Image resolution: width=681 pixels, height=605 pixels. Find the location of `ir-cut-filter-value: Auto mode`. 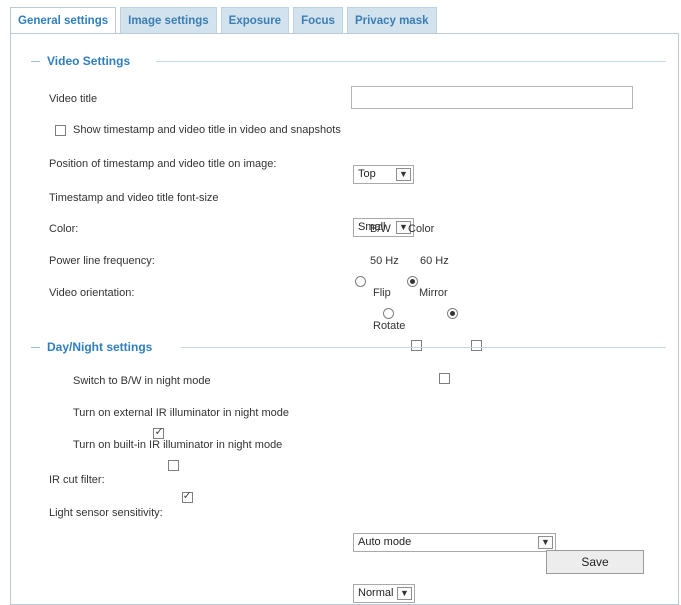

ir-cut-filter-value: Auto mode is located at coordinates (385, 542).